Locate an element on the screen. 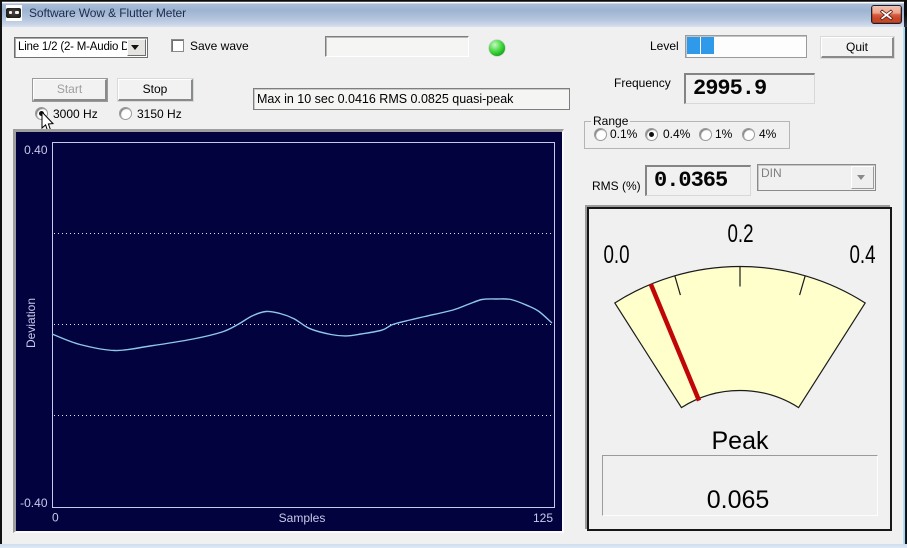  svg-text: 125 is located at coordinates (543, 518).